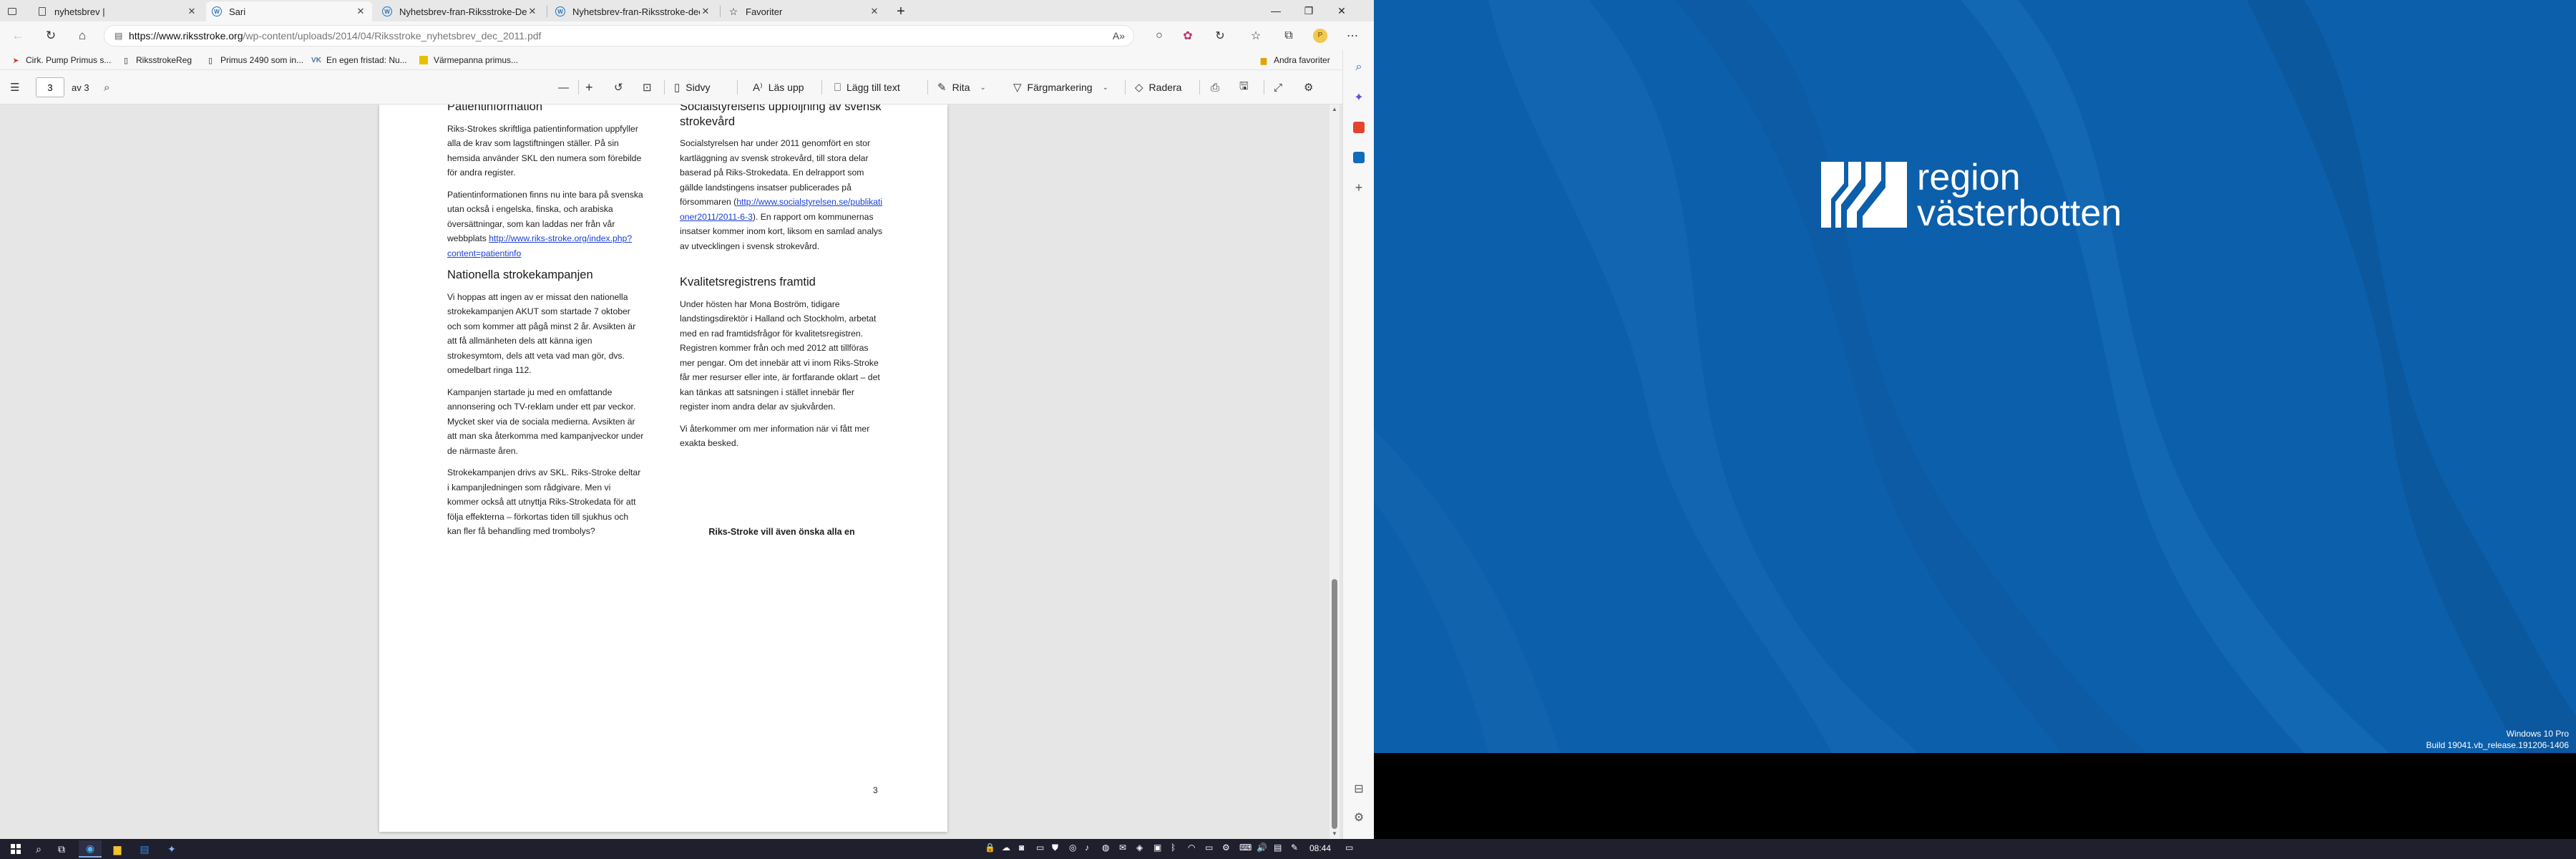  What do you see at coordinates (1072, 848) in the screenshot?
I see `record-icon: ◎` at bounding box center [1072, 848].